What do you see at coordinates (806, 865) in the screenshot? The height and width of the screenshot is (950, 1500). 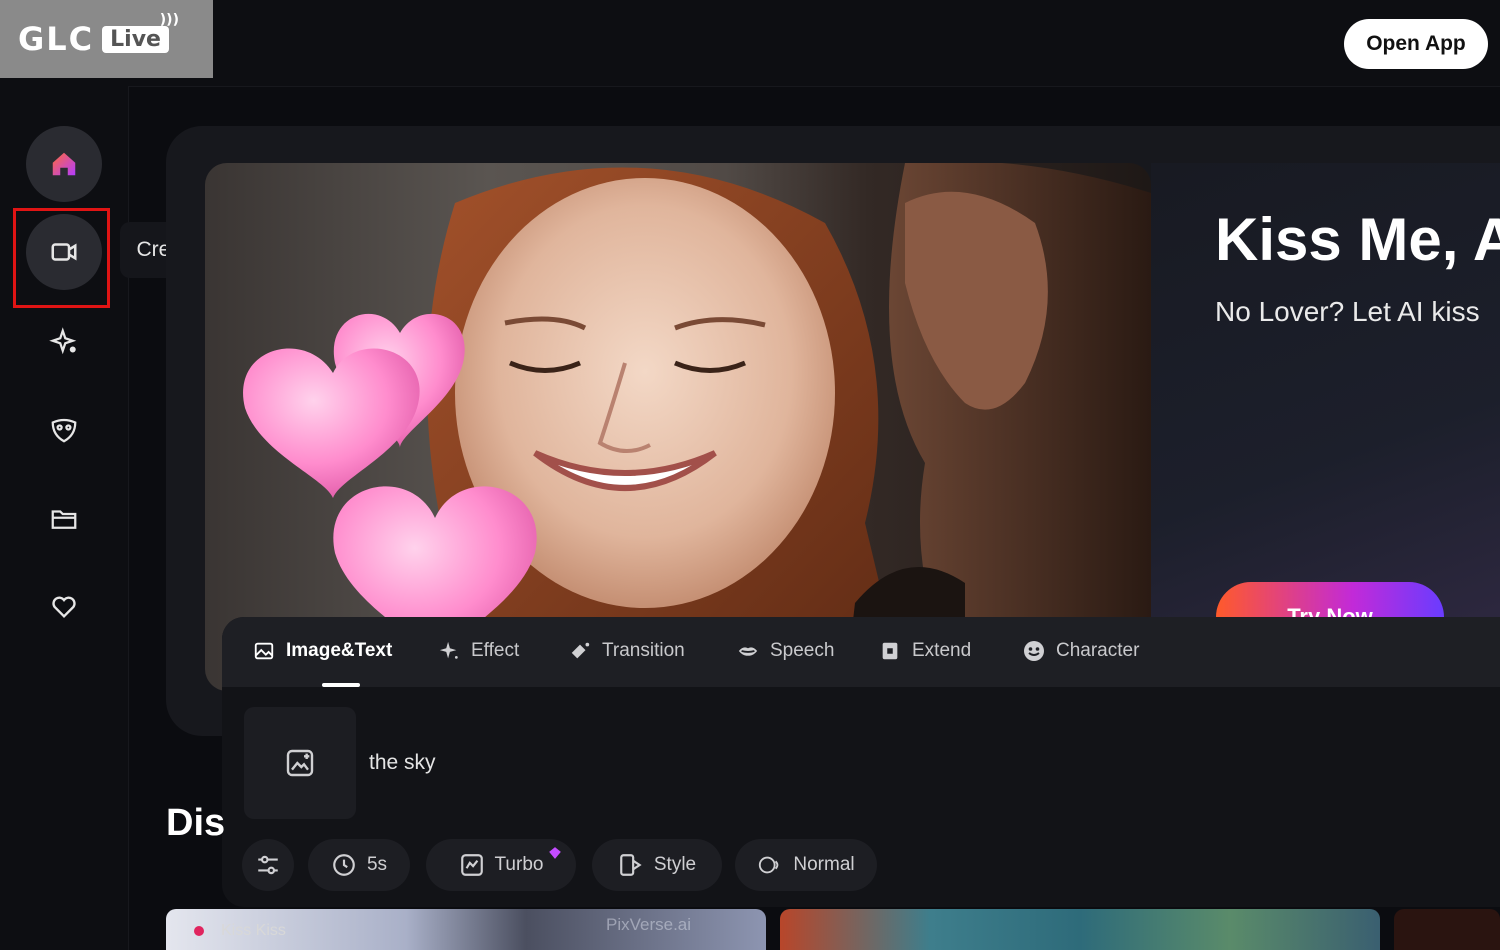 I see `mode-button: Normal` at bounding box center [806, 865].